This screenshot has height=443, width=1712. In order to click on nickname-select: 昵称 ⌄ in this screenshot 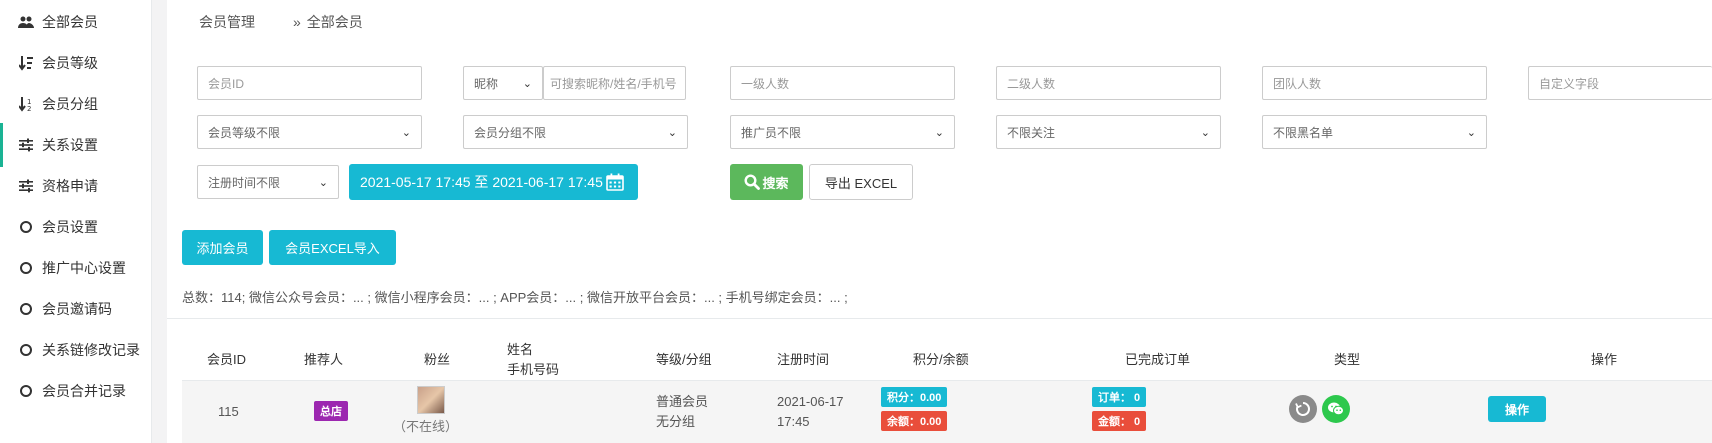, I will do `click(503, 83)`.